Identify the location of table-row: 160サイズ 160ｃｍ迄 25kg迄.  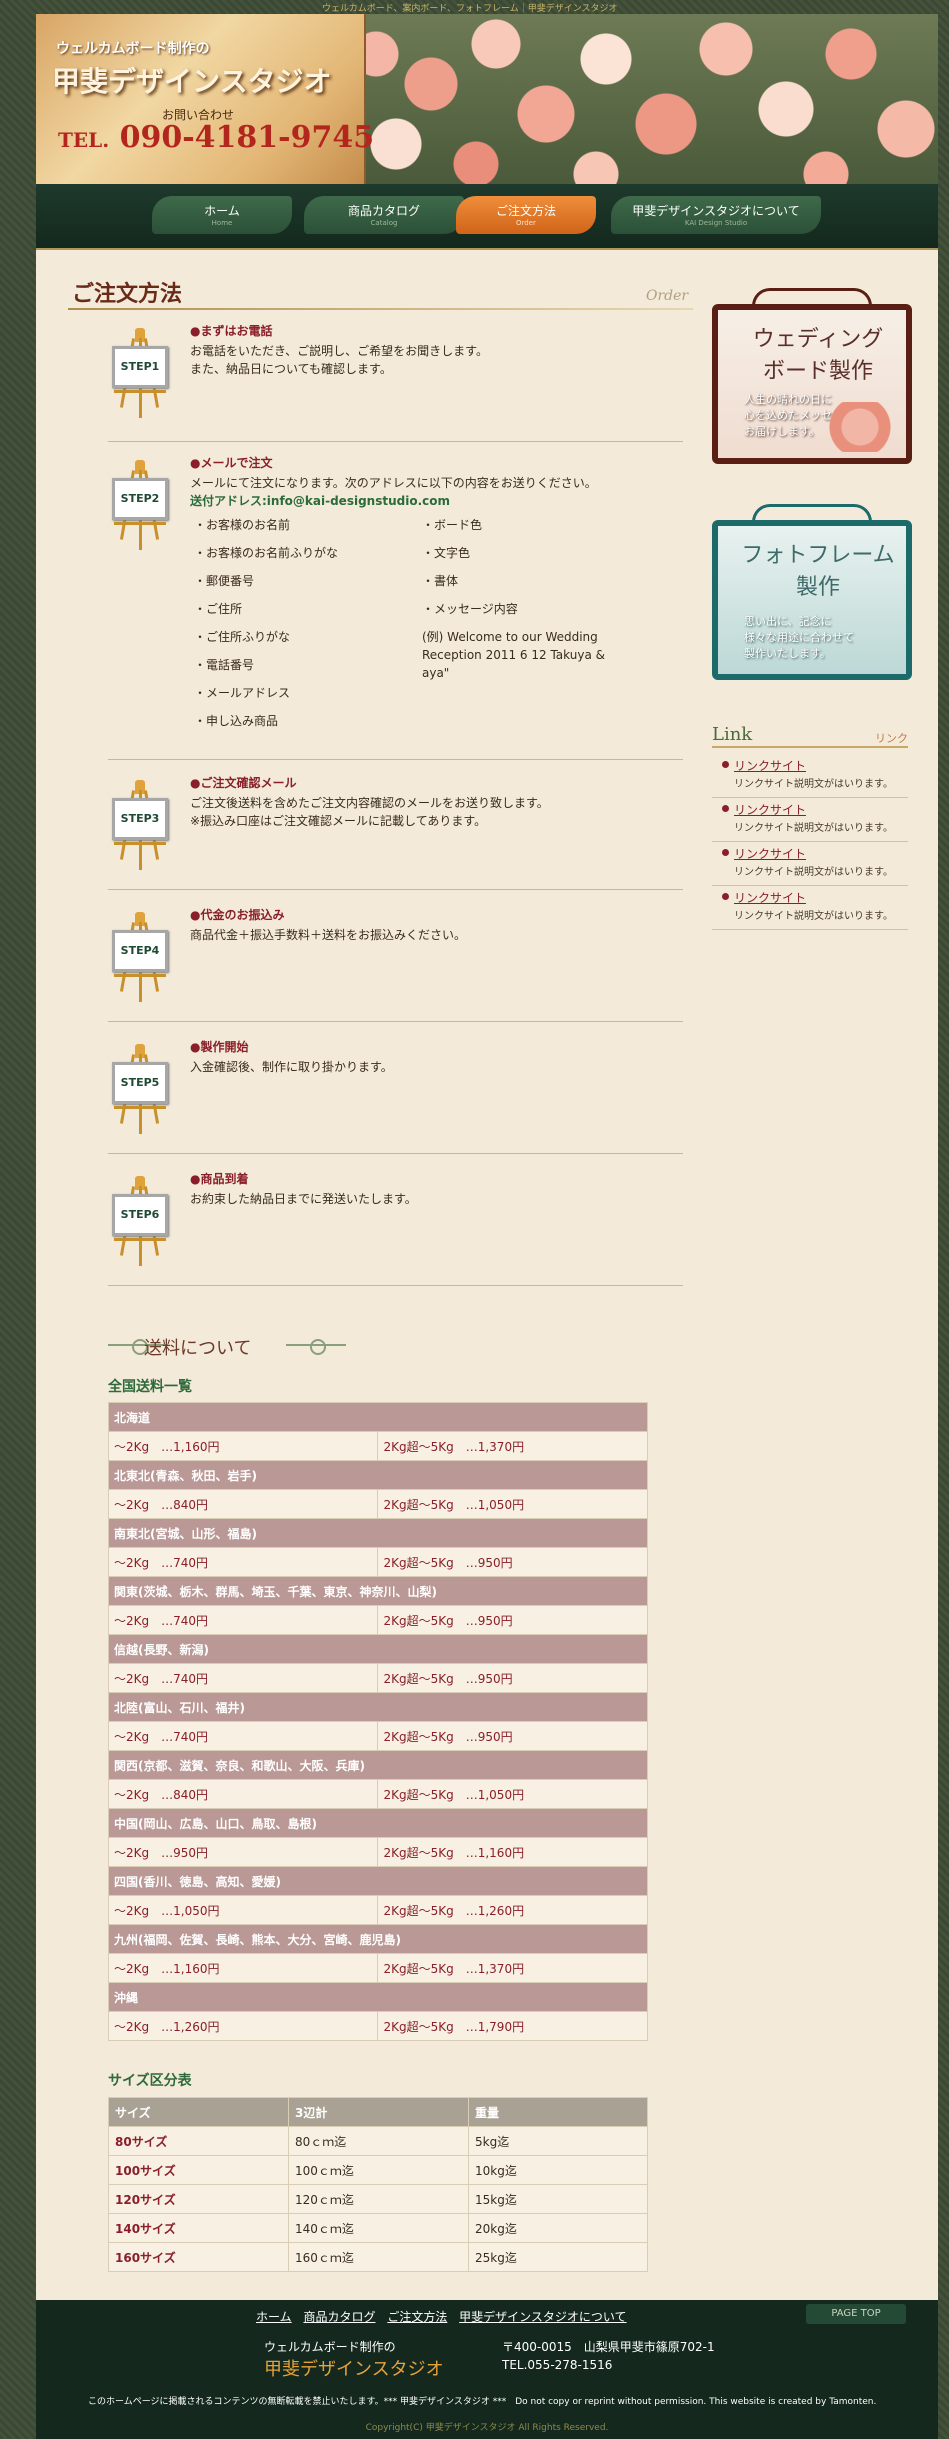
(378, 2257).